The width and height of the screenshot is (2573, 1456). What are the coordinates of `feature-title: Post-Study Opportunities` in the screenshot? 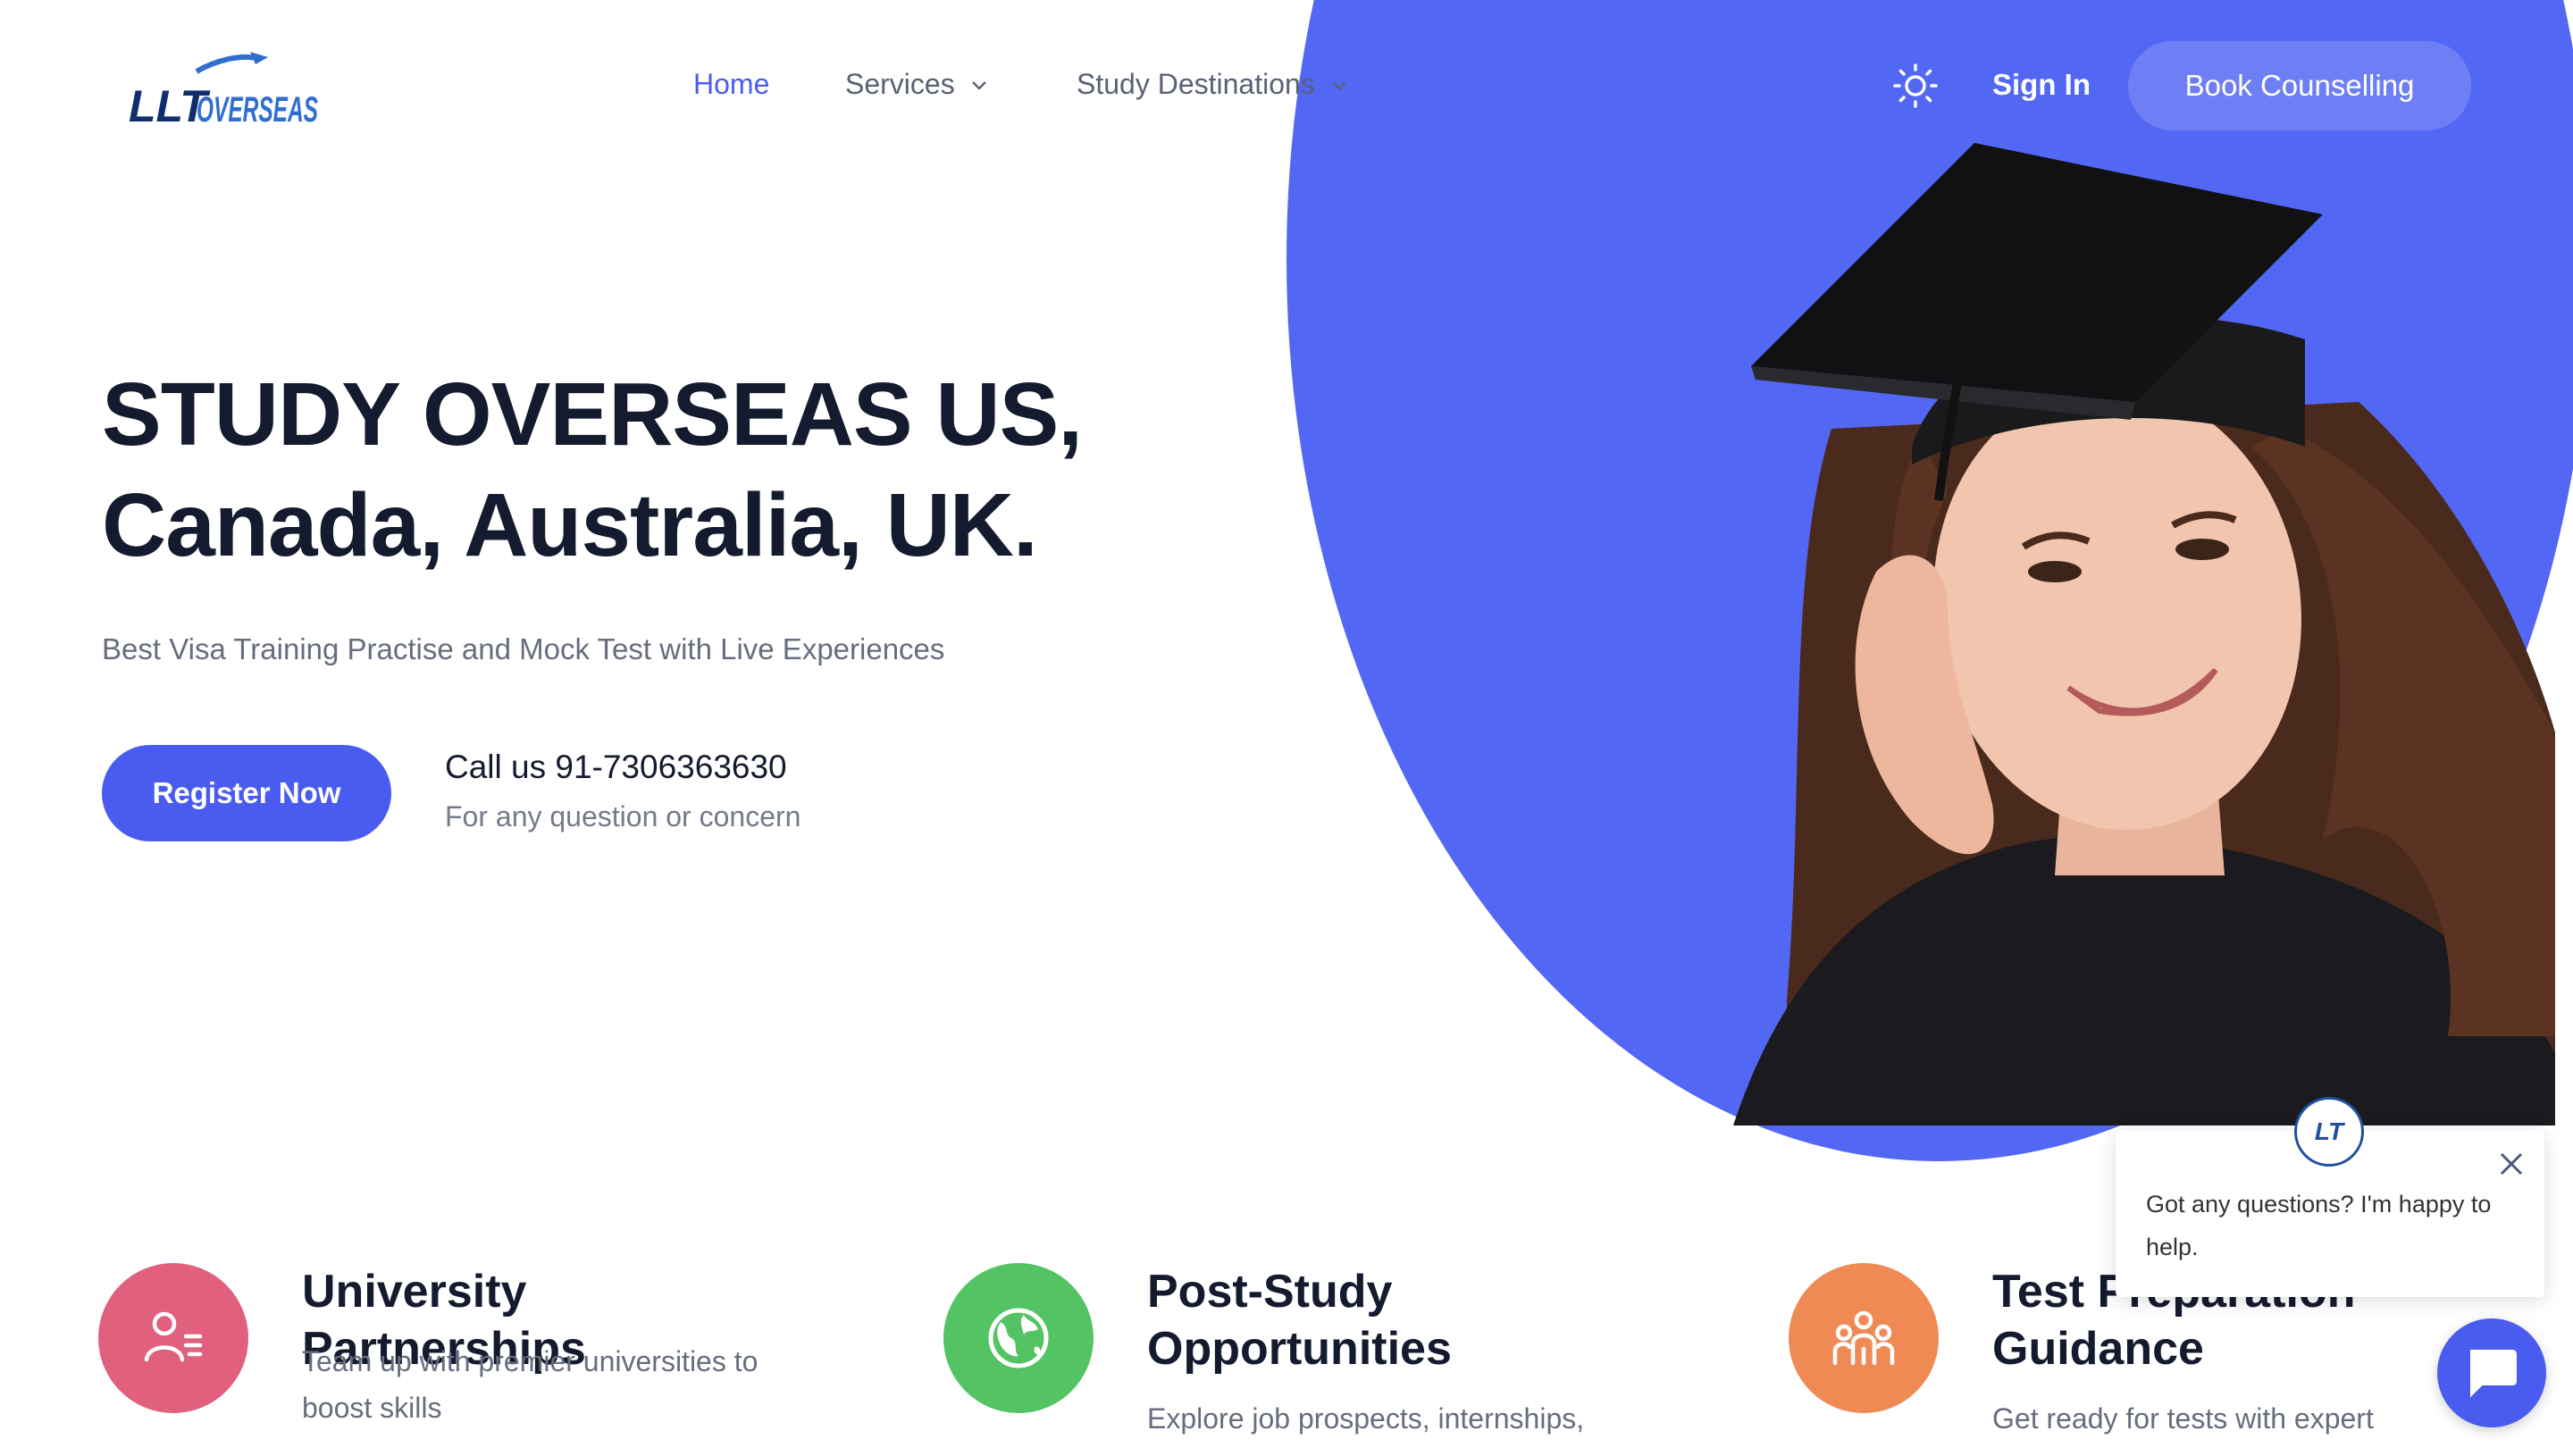 It's located at (1299, 1320).